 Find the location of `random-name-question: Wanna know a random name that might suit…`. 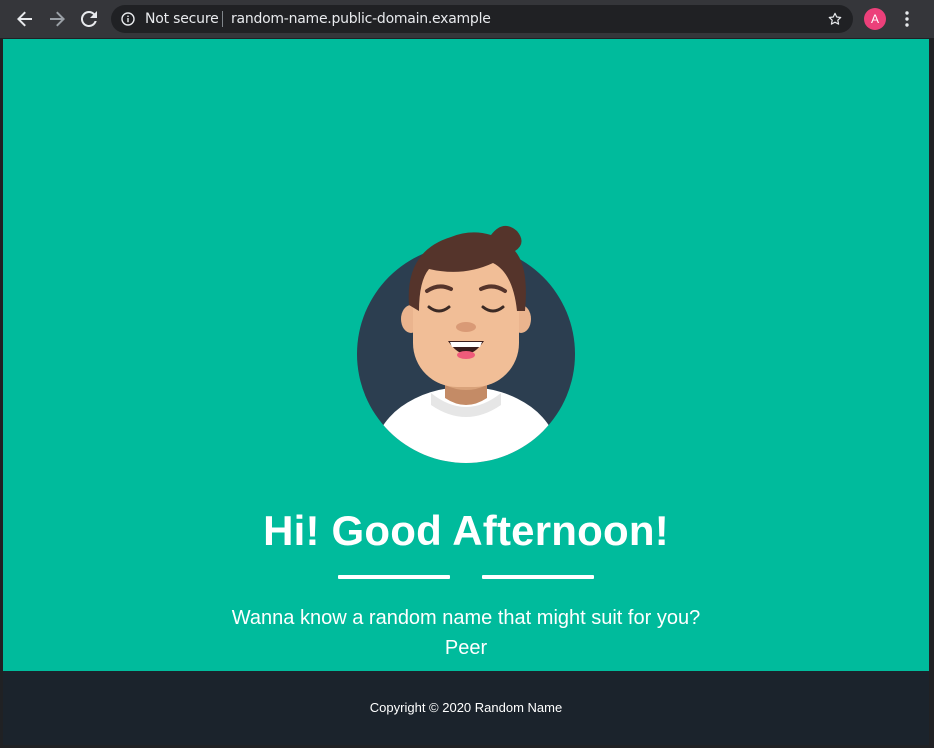

random-name-question: Wanna know a random name that might suit… is located at coordinates (466, 618).